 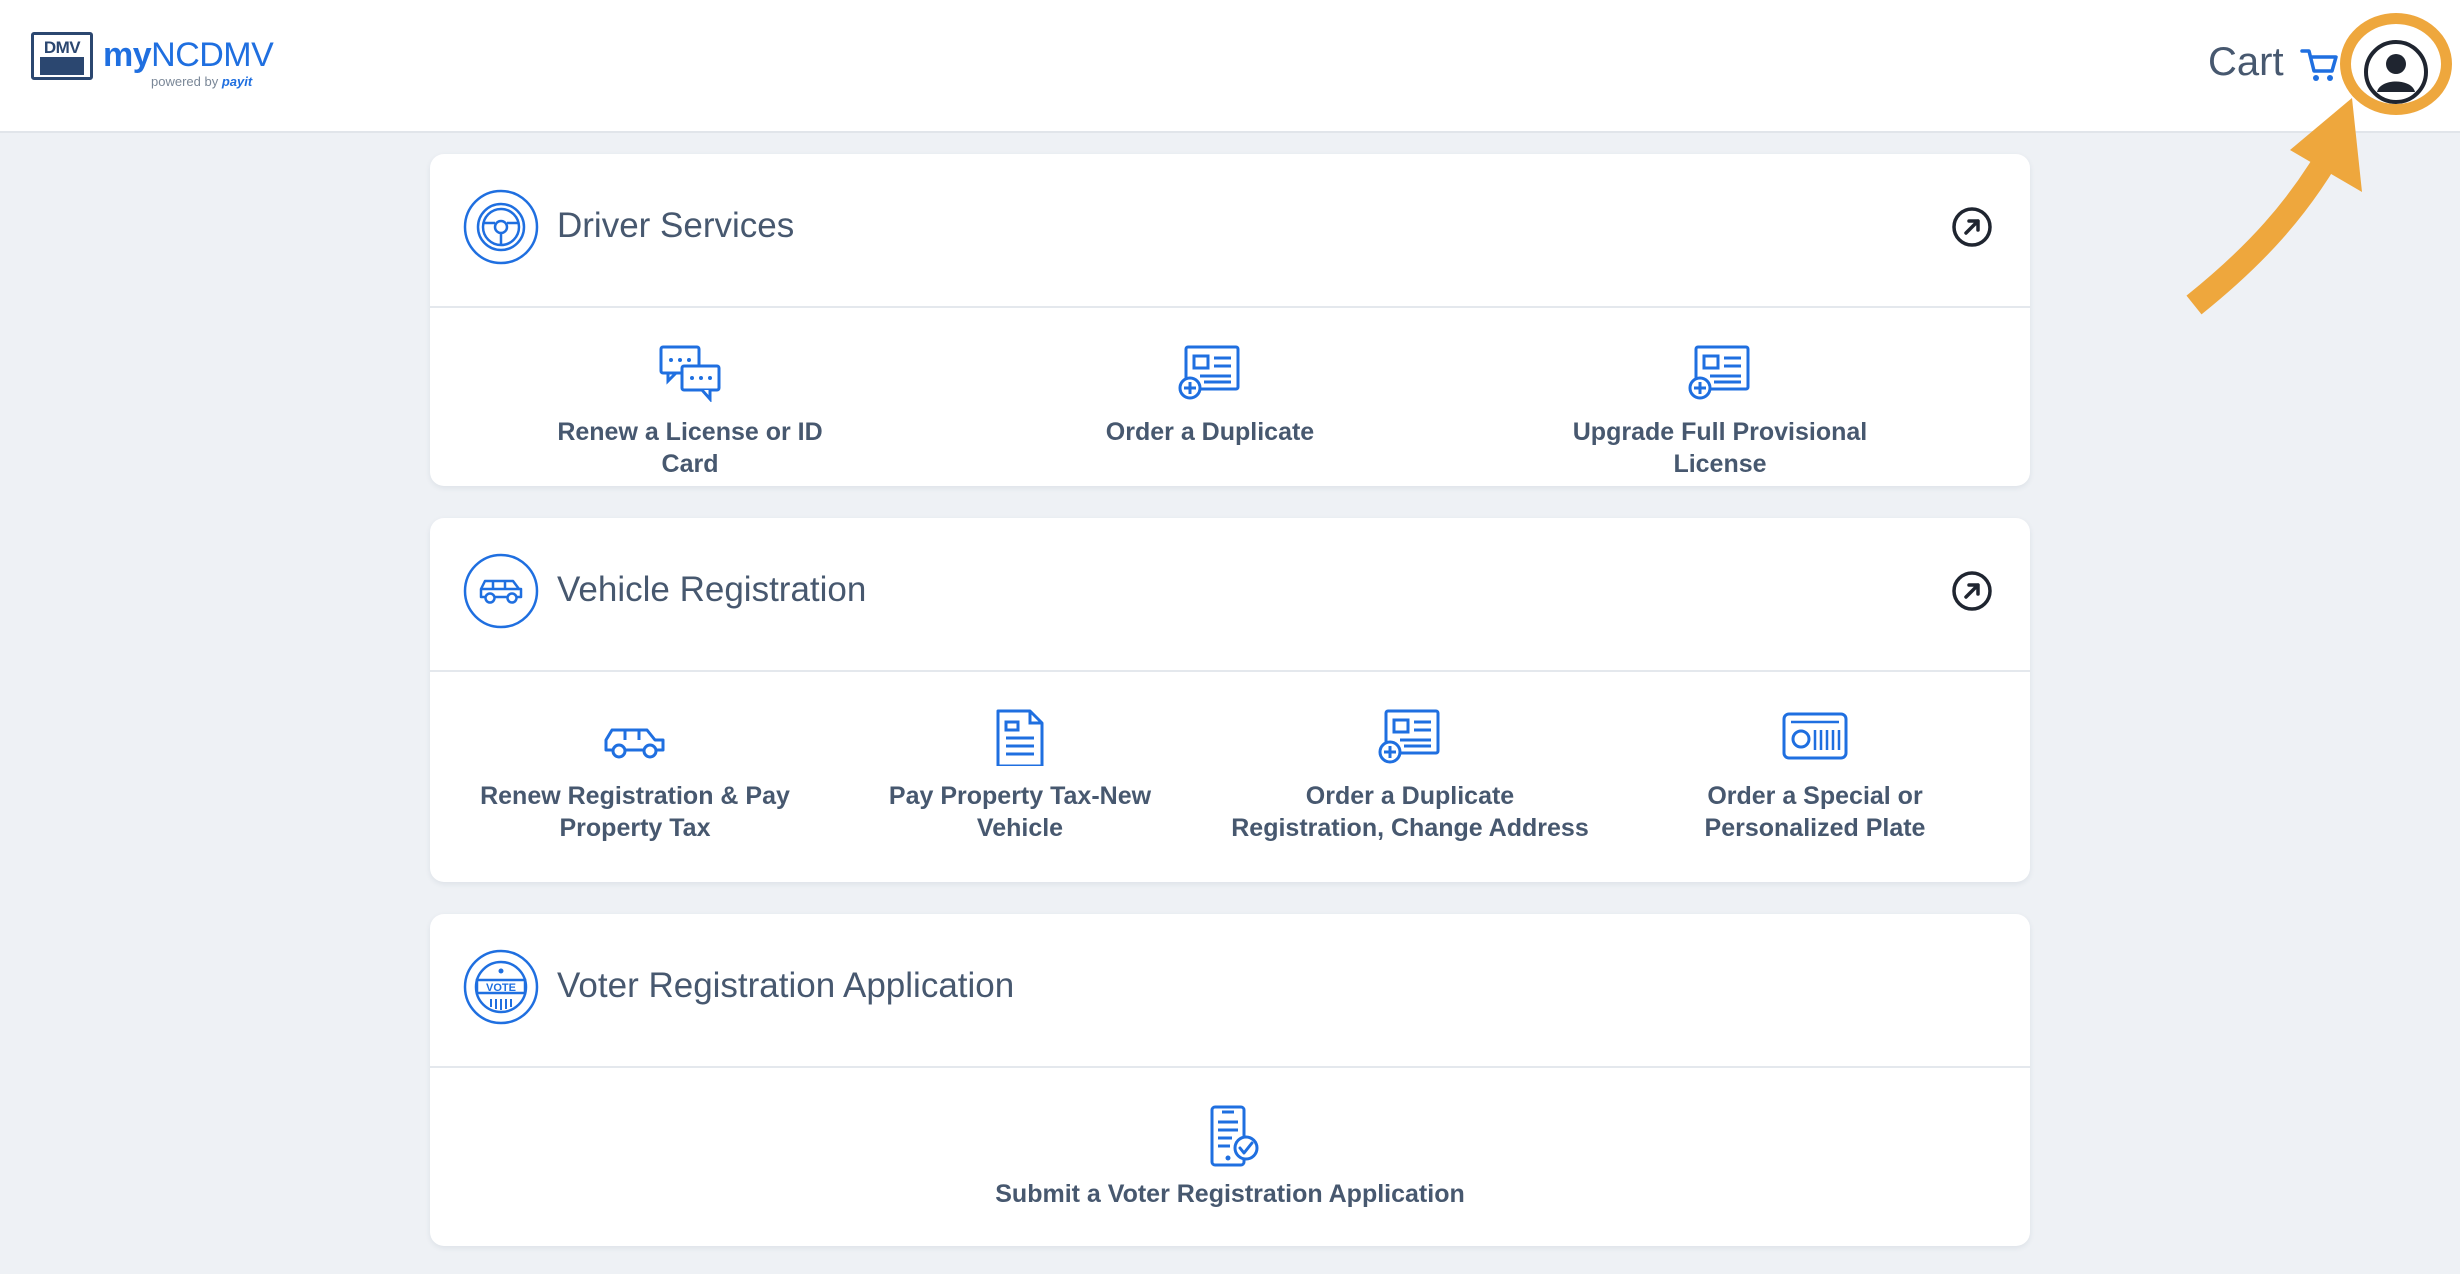 What do you see at coordinates (635, 828) in the screenshot?
I see `service-label-line2: Property Tax` at bounding box center [635, 828].